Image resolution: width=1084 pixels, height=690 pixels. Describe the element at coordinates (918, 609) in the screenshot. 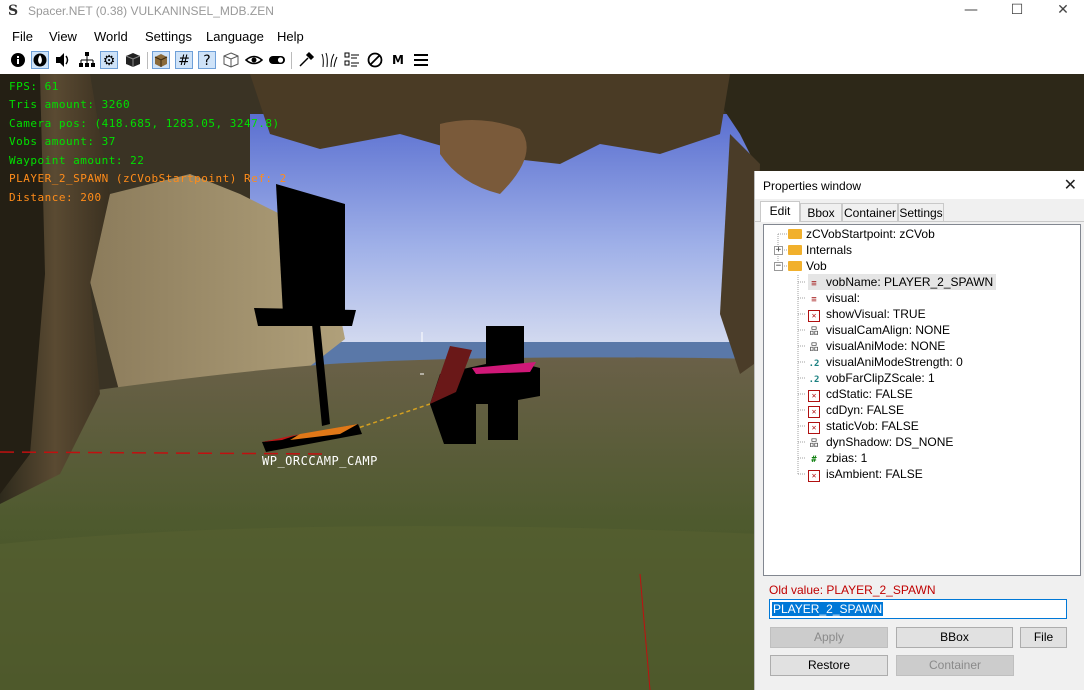

I see `value-edit-field: PLAYER_2_SPAWN` at that location.